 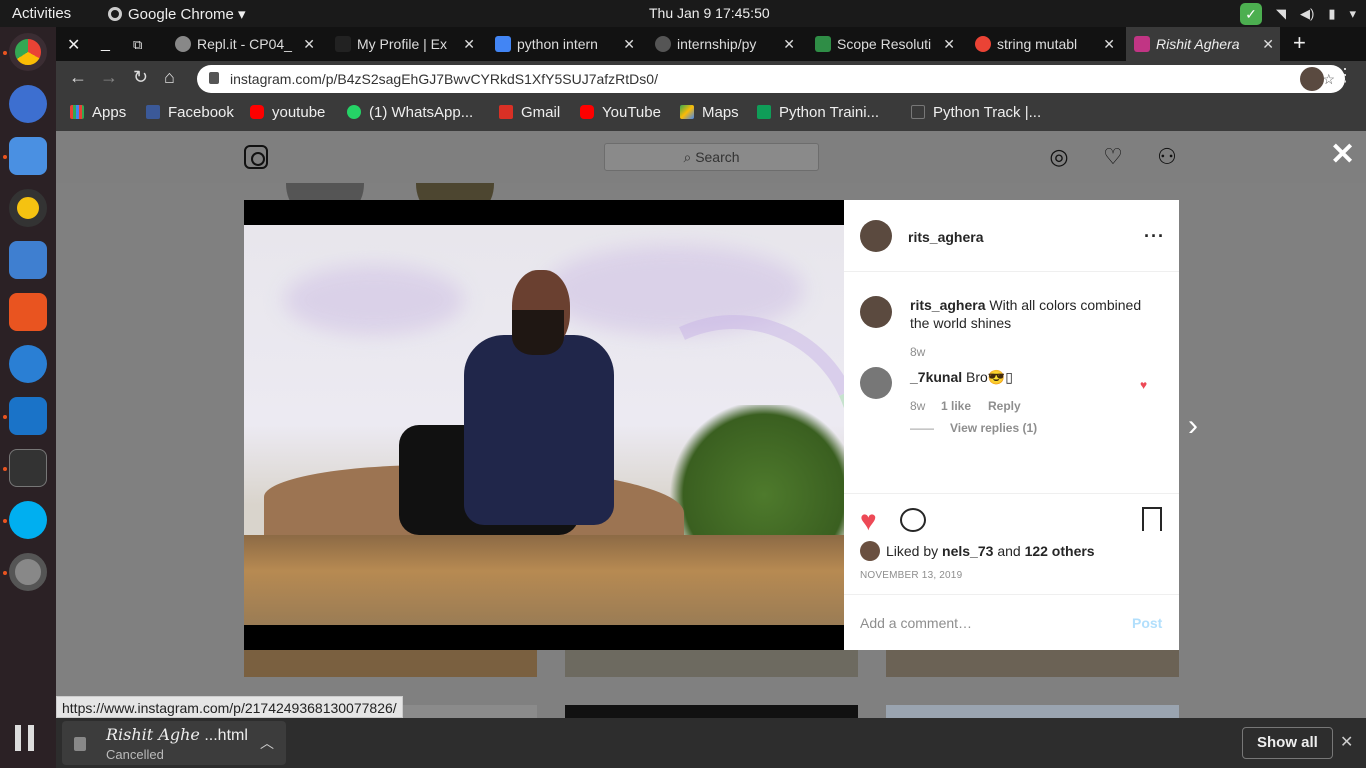 I want to click on activities-button: Activities, so click(x=41, y=13).